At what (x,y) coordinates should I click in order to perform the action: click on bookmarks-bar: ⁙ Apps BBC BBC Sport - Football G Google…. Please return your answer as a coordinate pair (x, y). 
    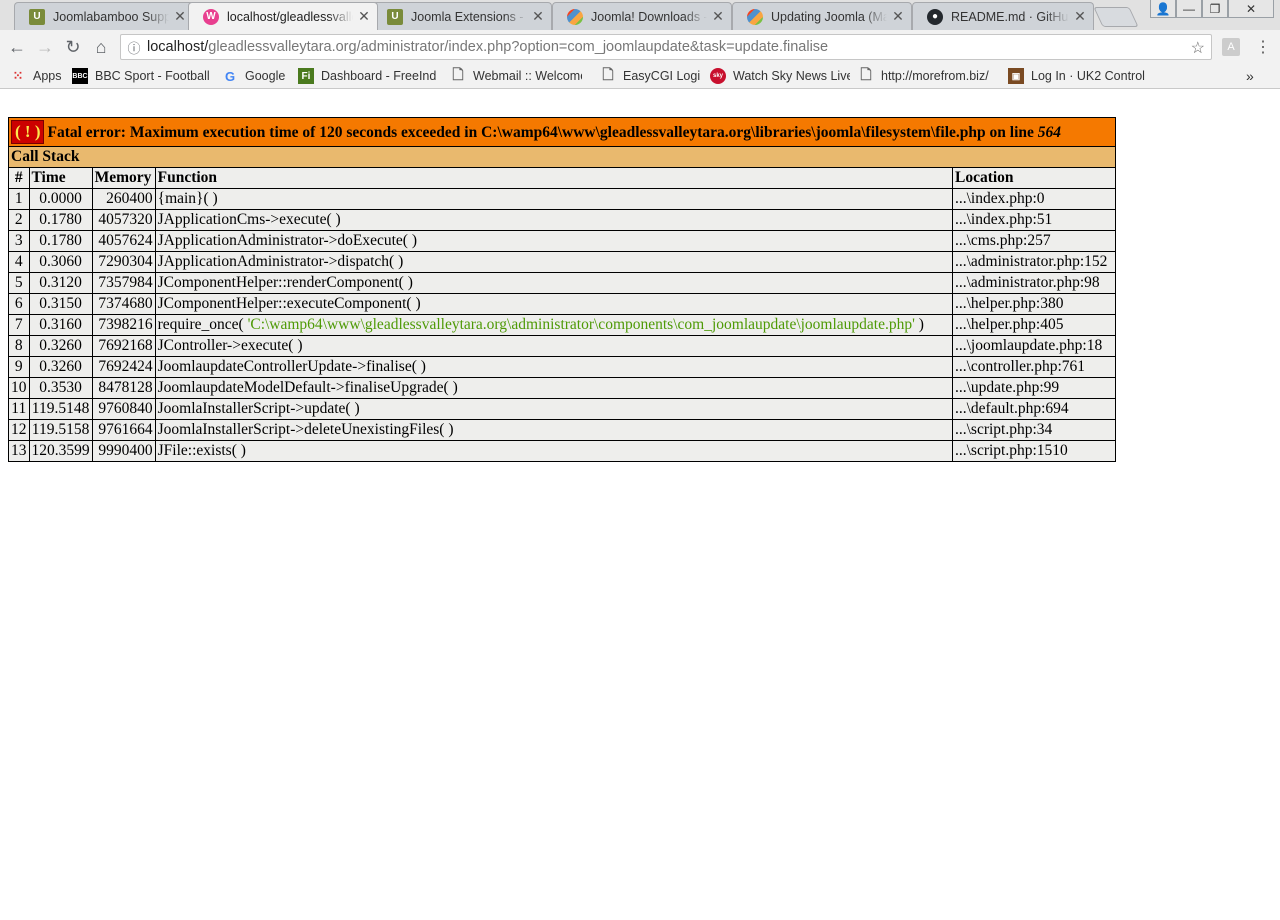
    Looking at the image, I should click on (640, 76).